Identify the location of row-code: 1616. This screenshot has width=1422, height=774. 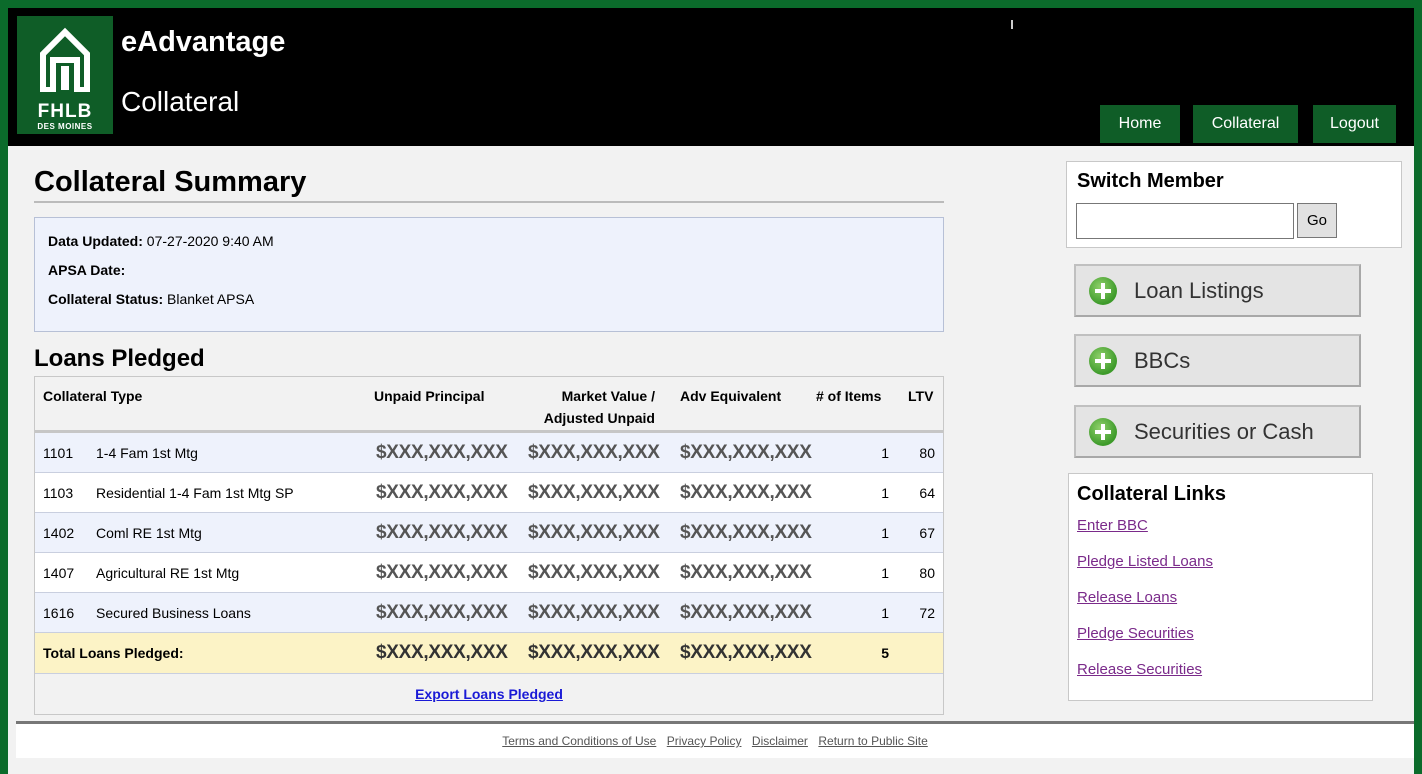
(59, 613).